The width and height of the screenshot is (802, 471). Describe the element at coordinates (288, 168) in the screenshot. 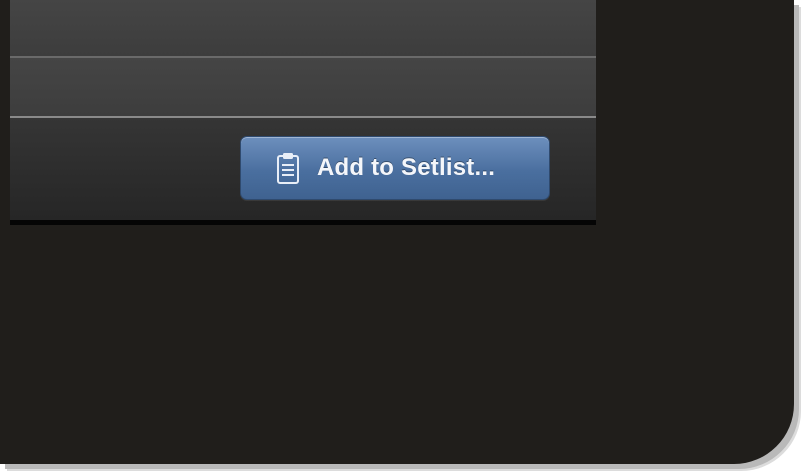

I see `clipboard-icon` at that location.